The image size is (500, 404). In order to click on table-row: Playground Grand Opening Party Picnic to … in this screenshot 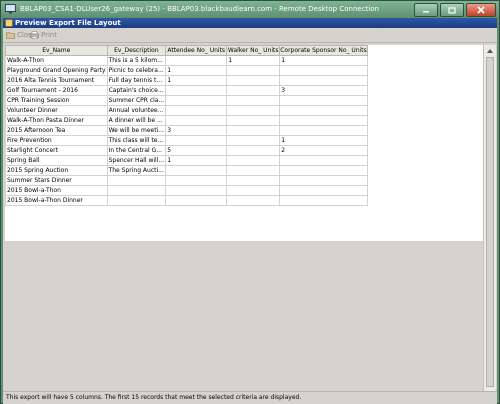, I will do `click(186, 70)`.